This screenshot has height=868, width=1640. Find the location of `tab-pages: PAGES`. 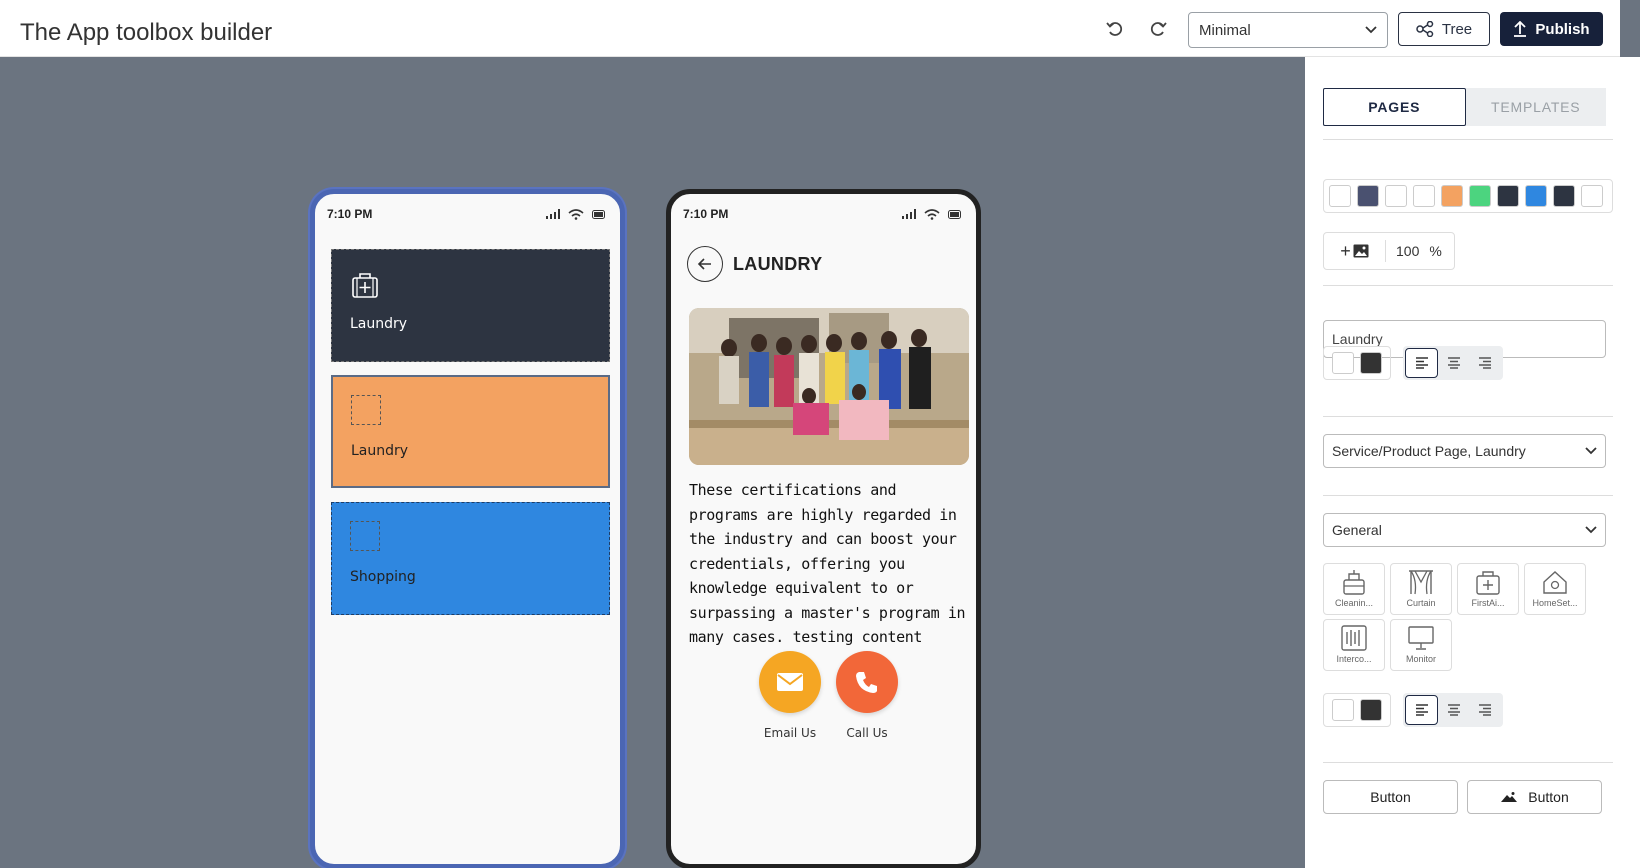

tab-pages: PAGES is located at coordinates (1394, 107).